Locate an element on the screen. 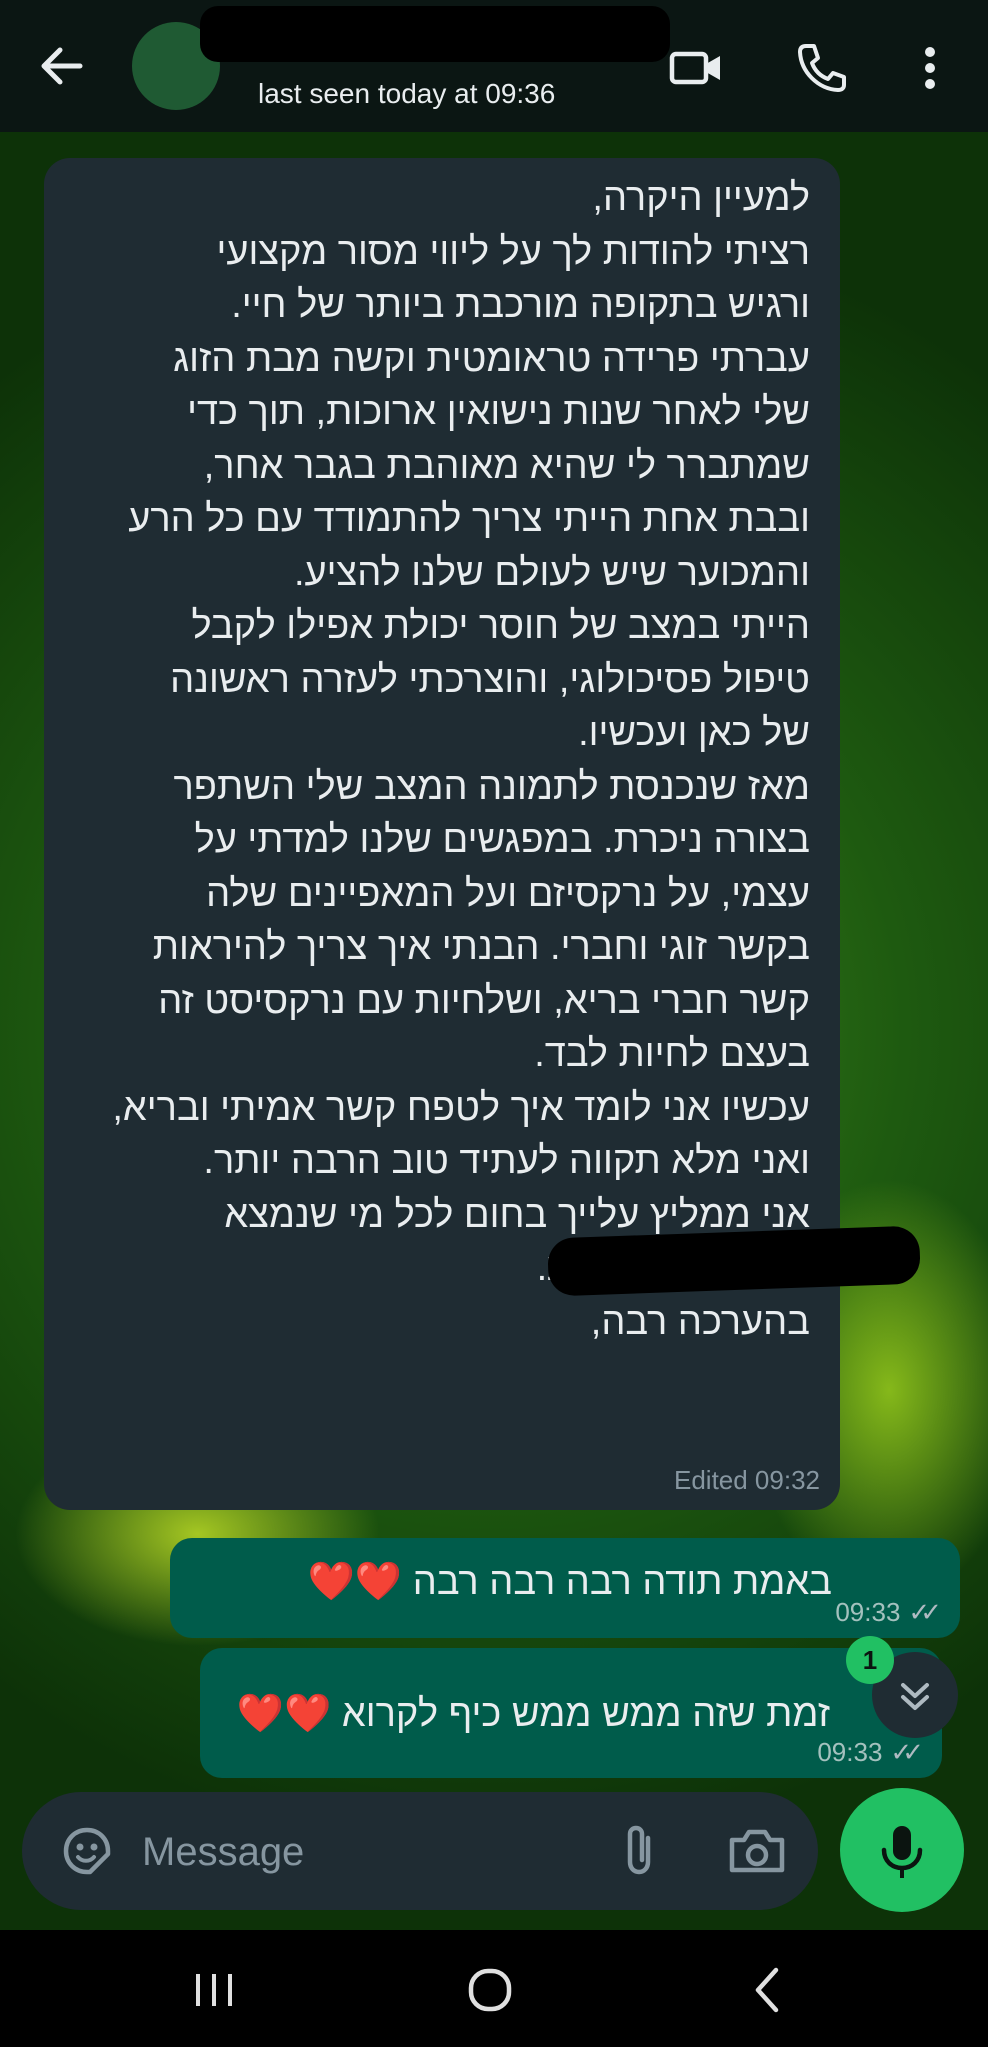 This screenshot has width=988, height=2047. camera-icon is located at coordinates (757, 1851).